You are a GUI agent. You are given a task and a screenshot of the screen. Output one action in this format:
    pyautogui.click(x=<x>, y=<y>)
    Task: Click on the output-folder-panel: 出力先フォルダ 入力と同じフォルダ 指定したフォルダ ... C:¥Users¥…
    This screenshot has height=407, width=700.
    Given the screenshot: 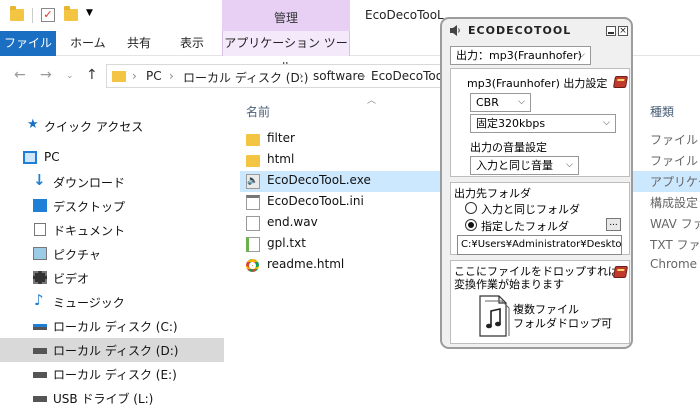 What is the action you would take?
    pyautogui.click(x=540, y=218)
    